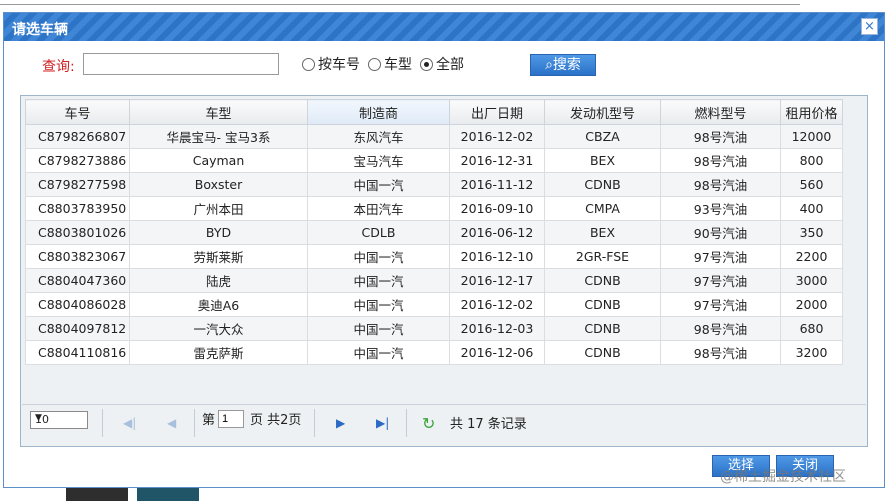 Image resolution: width=889 pixels, height=501 pixels. I want to click on query-label: 查询:, so click(58, 67).